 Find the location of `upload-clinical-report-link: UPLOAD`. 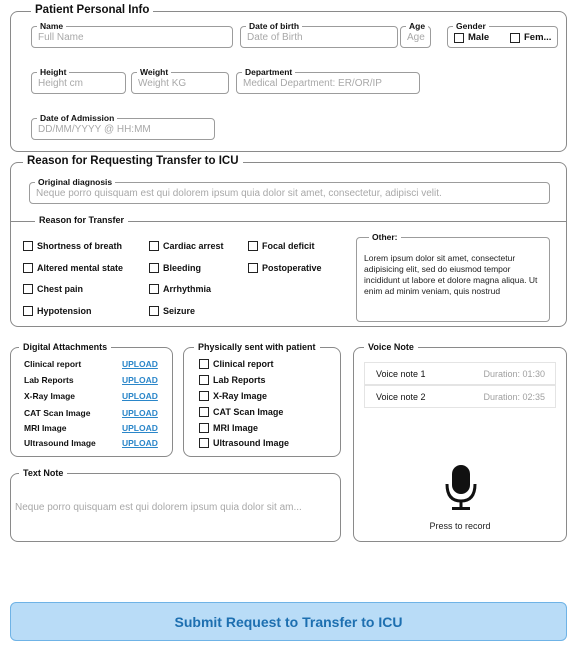

upload-clinical-report-link: UPLOAD is located at coordinates (140, 364).